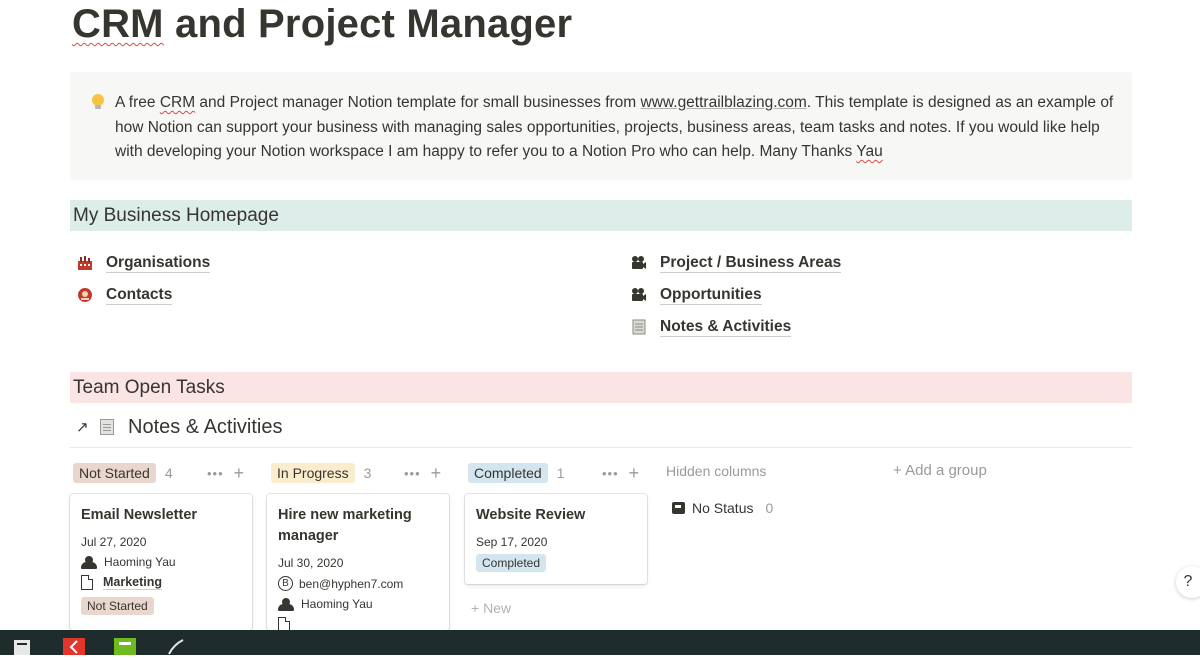  What do you see at coordinates (176, 646) in the screenshot?
I see `app-feather-icon` at bounding box center [176, 646].